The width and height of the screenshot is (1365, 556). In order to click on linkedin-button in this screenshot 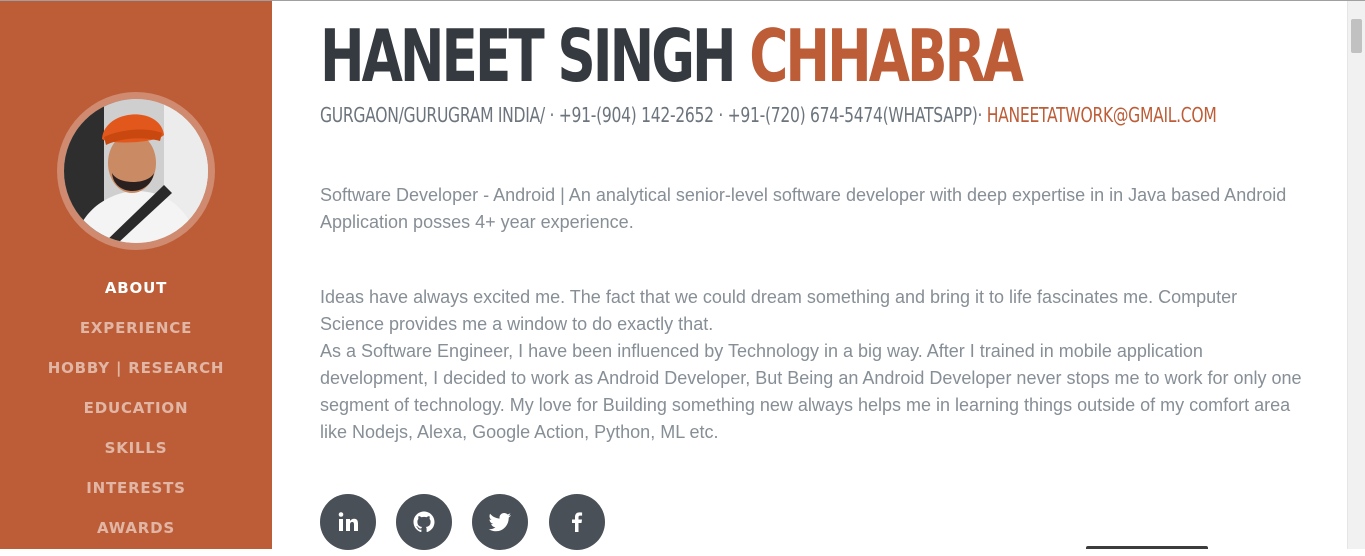, I will do `click(348, 522)`.